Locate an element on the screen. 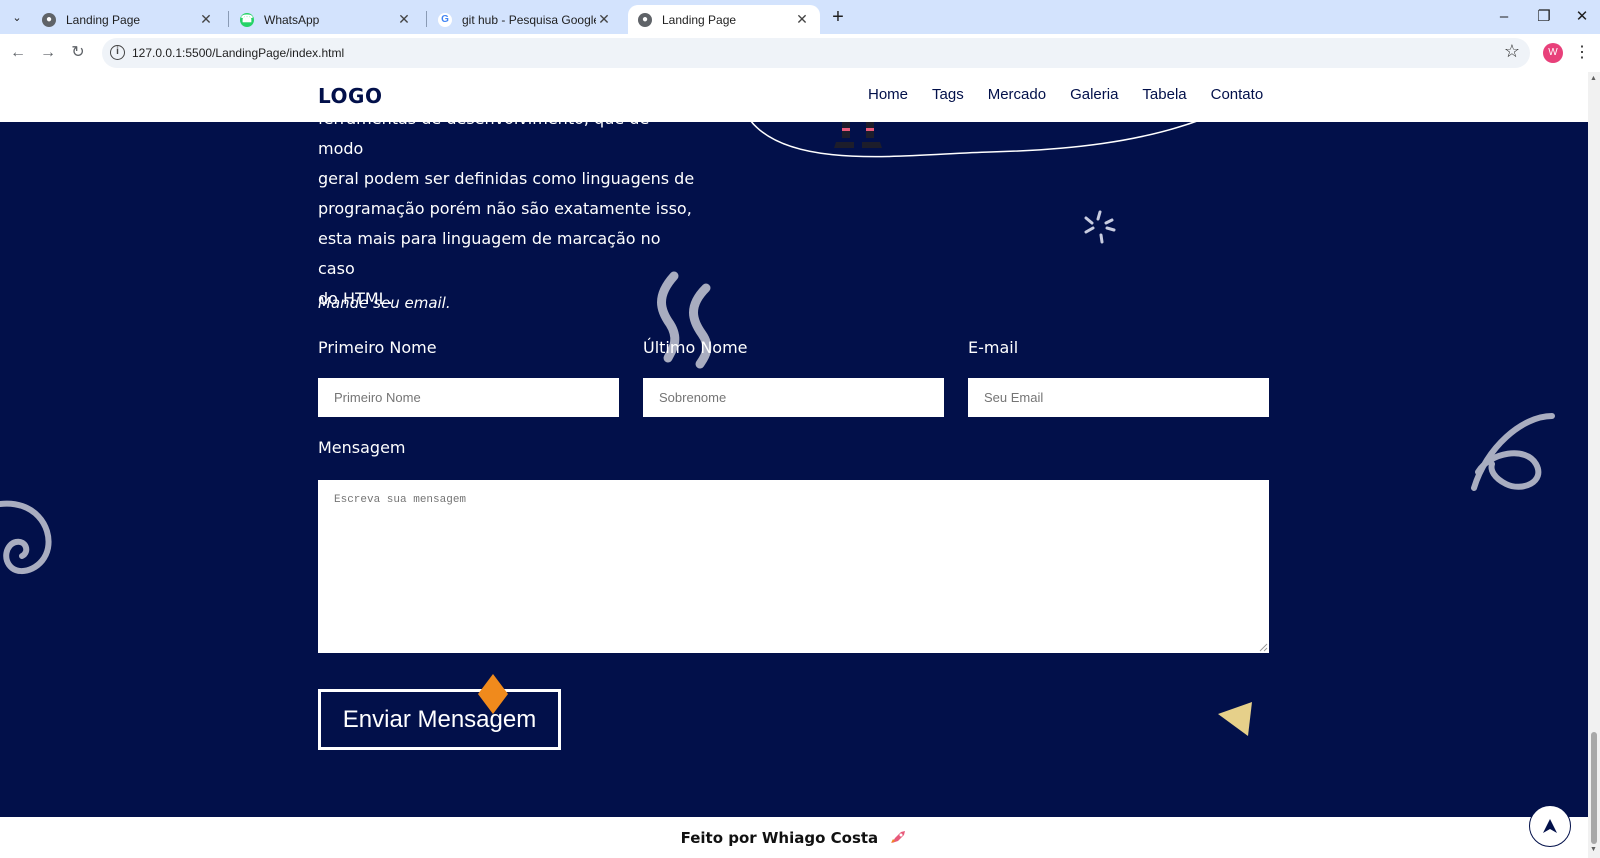  back-to-top-button is located at coordinates (1550, 826).